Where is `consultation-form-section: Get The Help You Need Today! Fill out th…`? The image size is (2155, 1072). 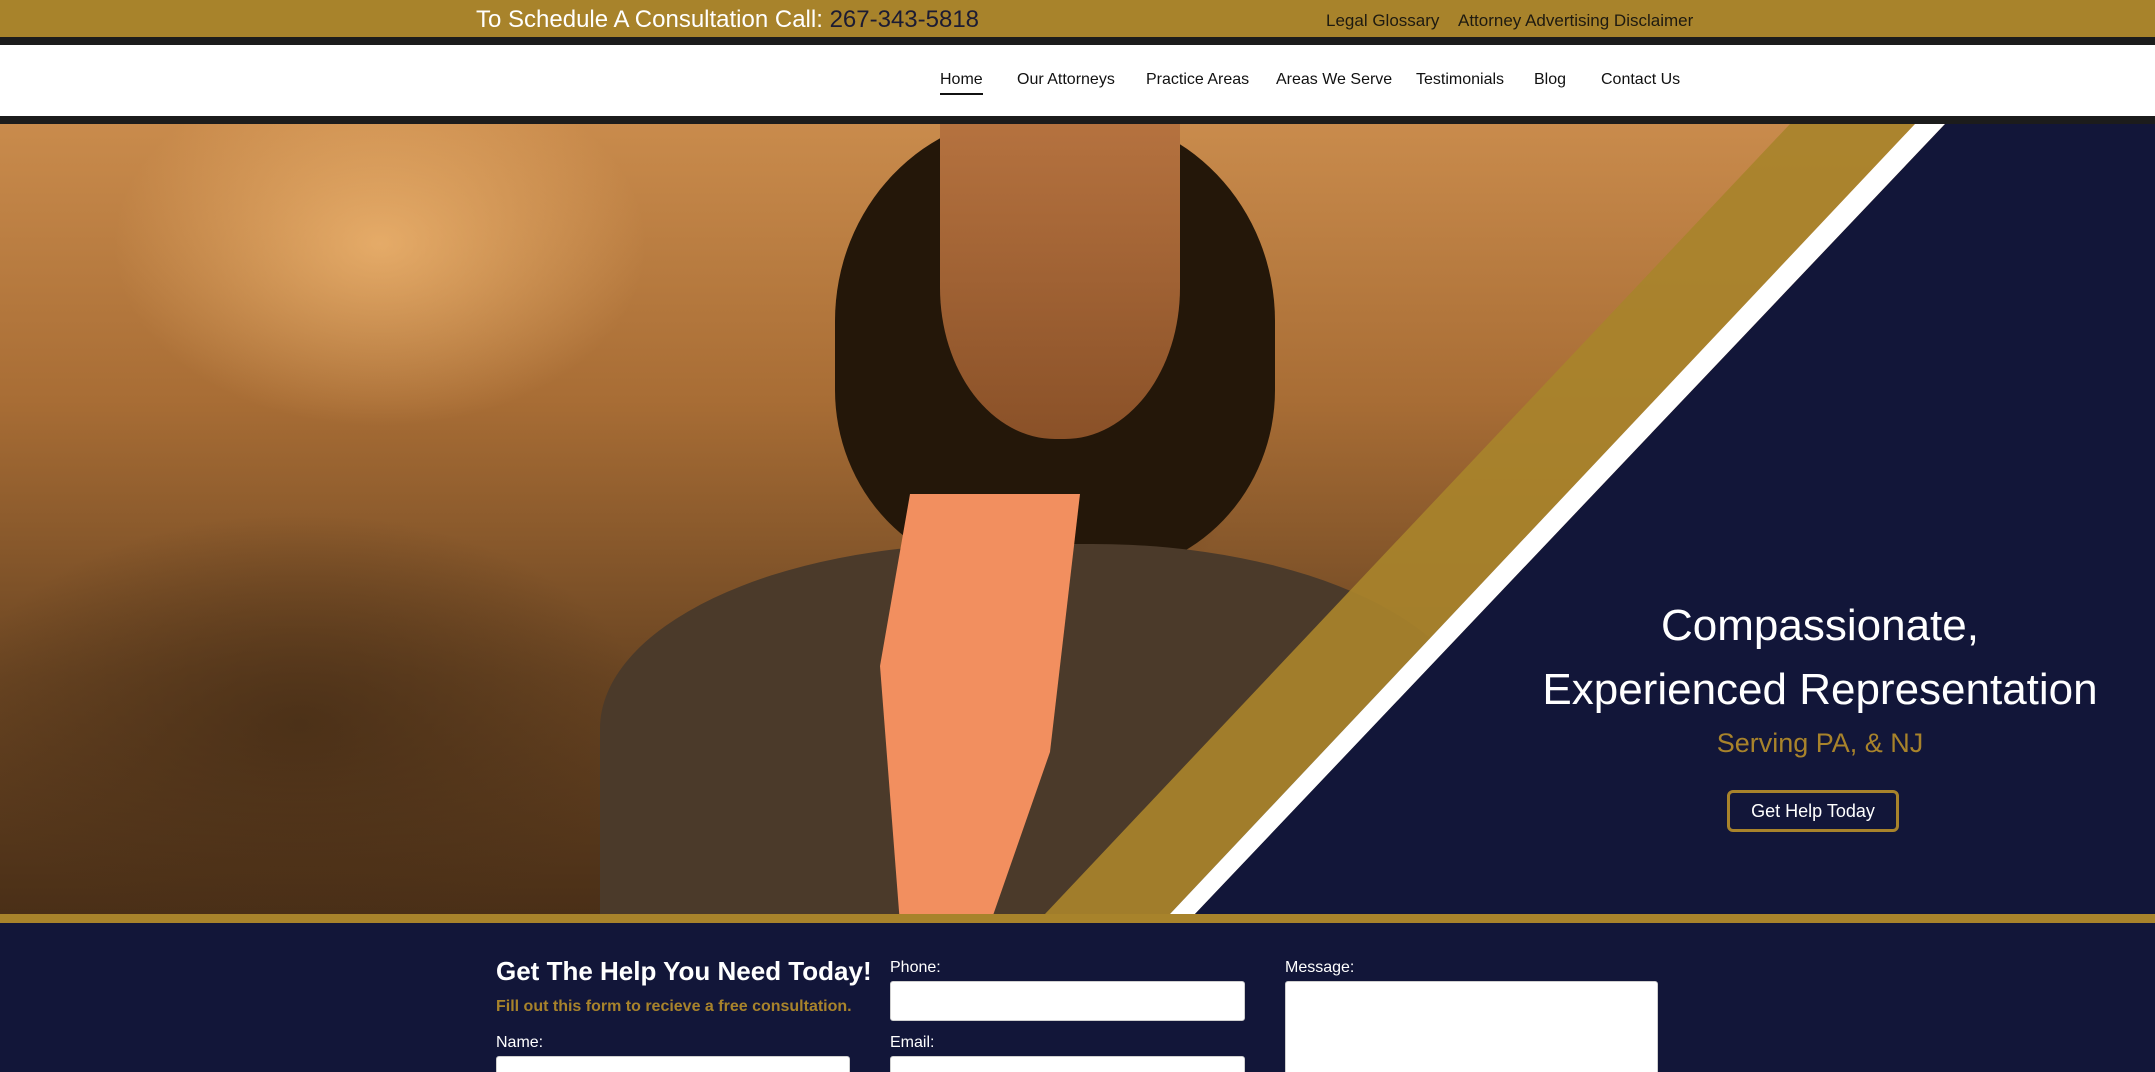
consultation-form-section: Get The Help You Need Today! Fill out th… is located at coordinates (1077, 997).